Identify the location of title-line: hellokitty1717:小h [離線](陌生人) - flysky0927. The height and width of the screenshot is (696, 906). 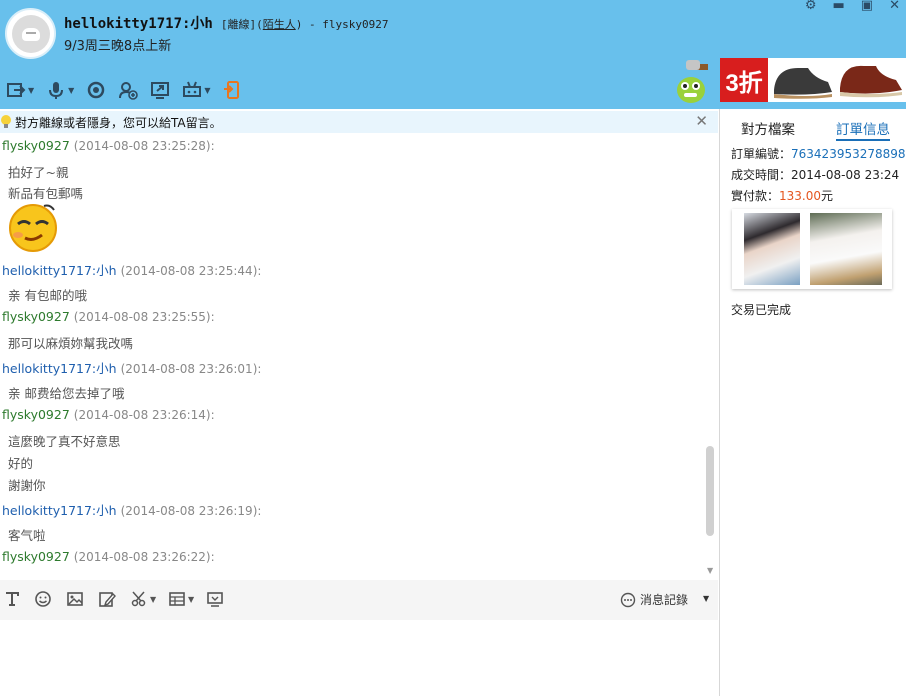
(226, 24).